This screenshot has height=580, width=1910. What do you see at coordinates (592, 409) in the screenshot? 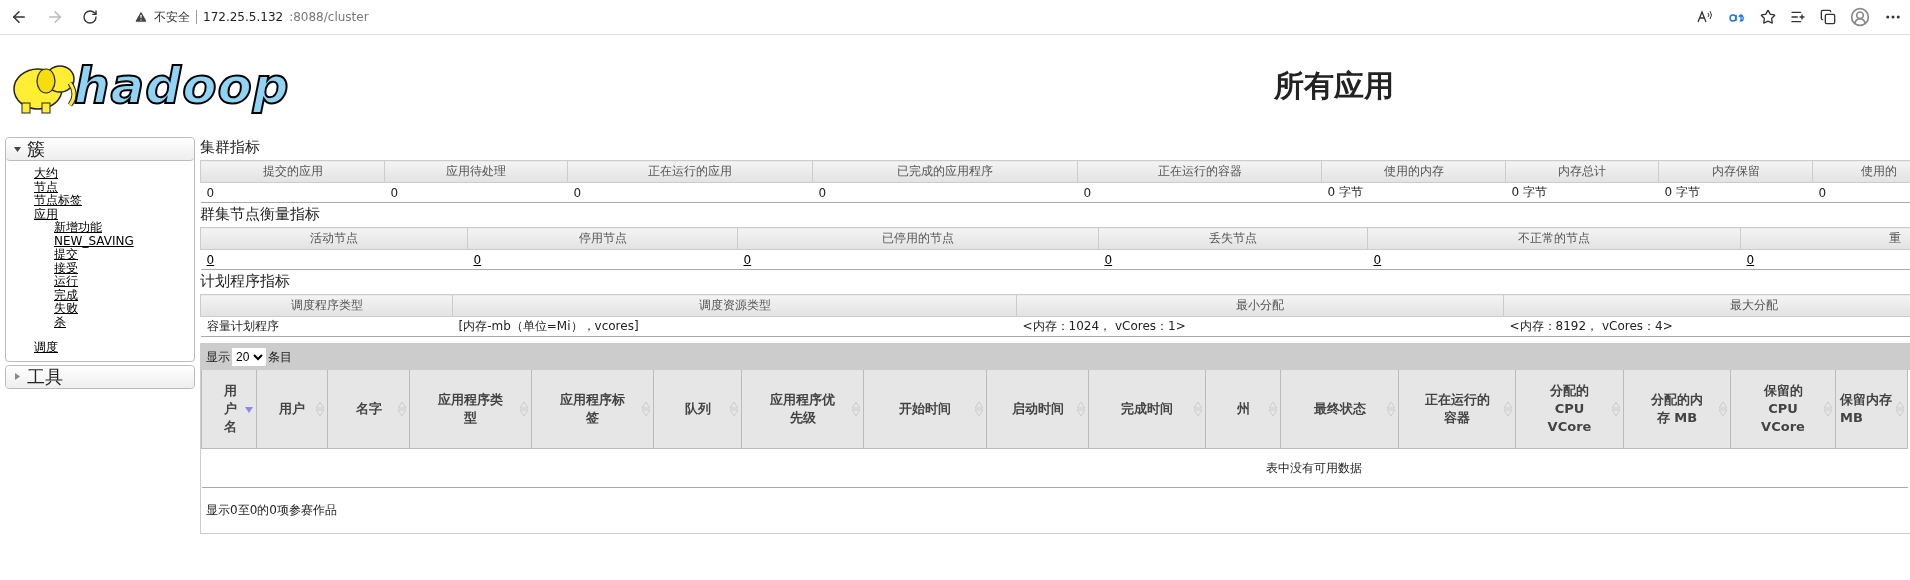
I see `column-header: 应用程序标签` at bounding box center [592, 409].